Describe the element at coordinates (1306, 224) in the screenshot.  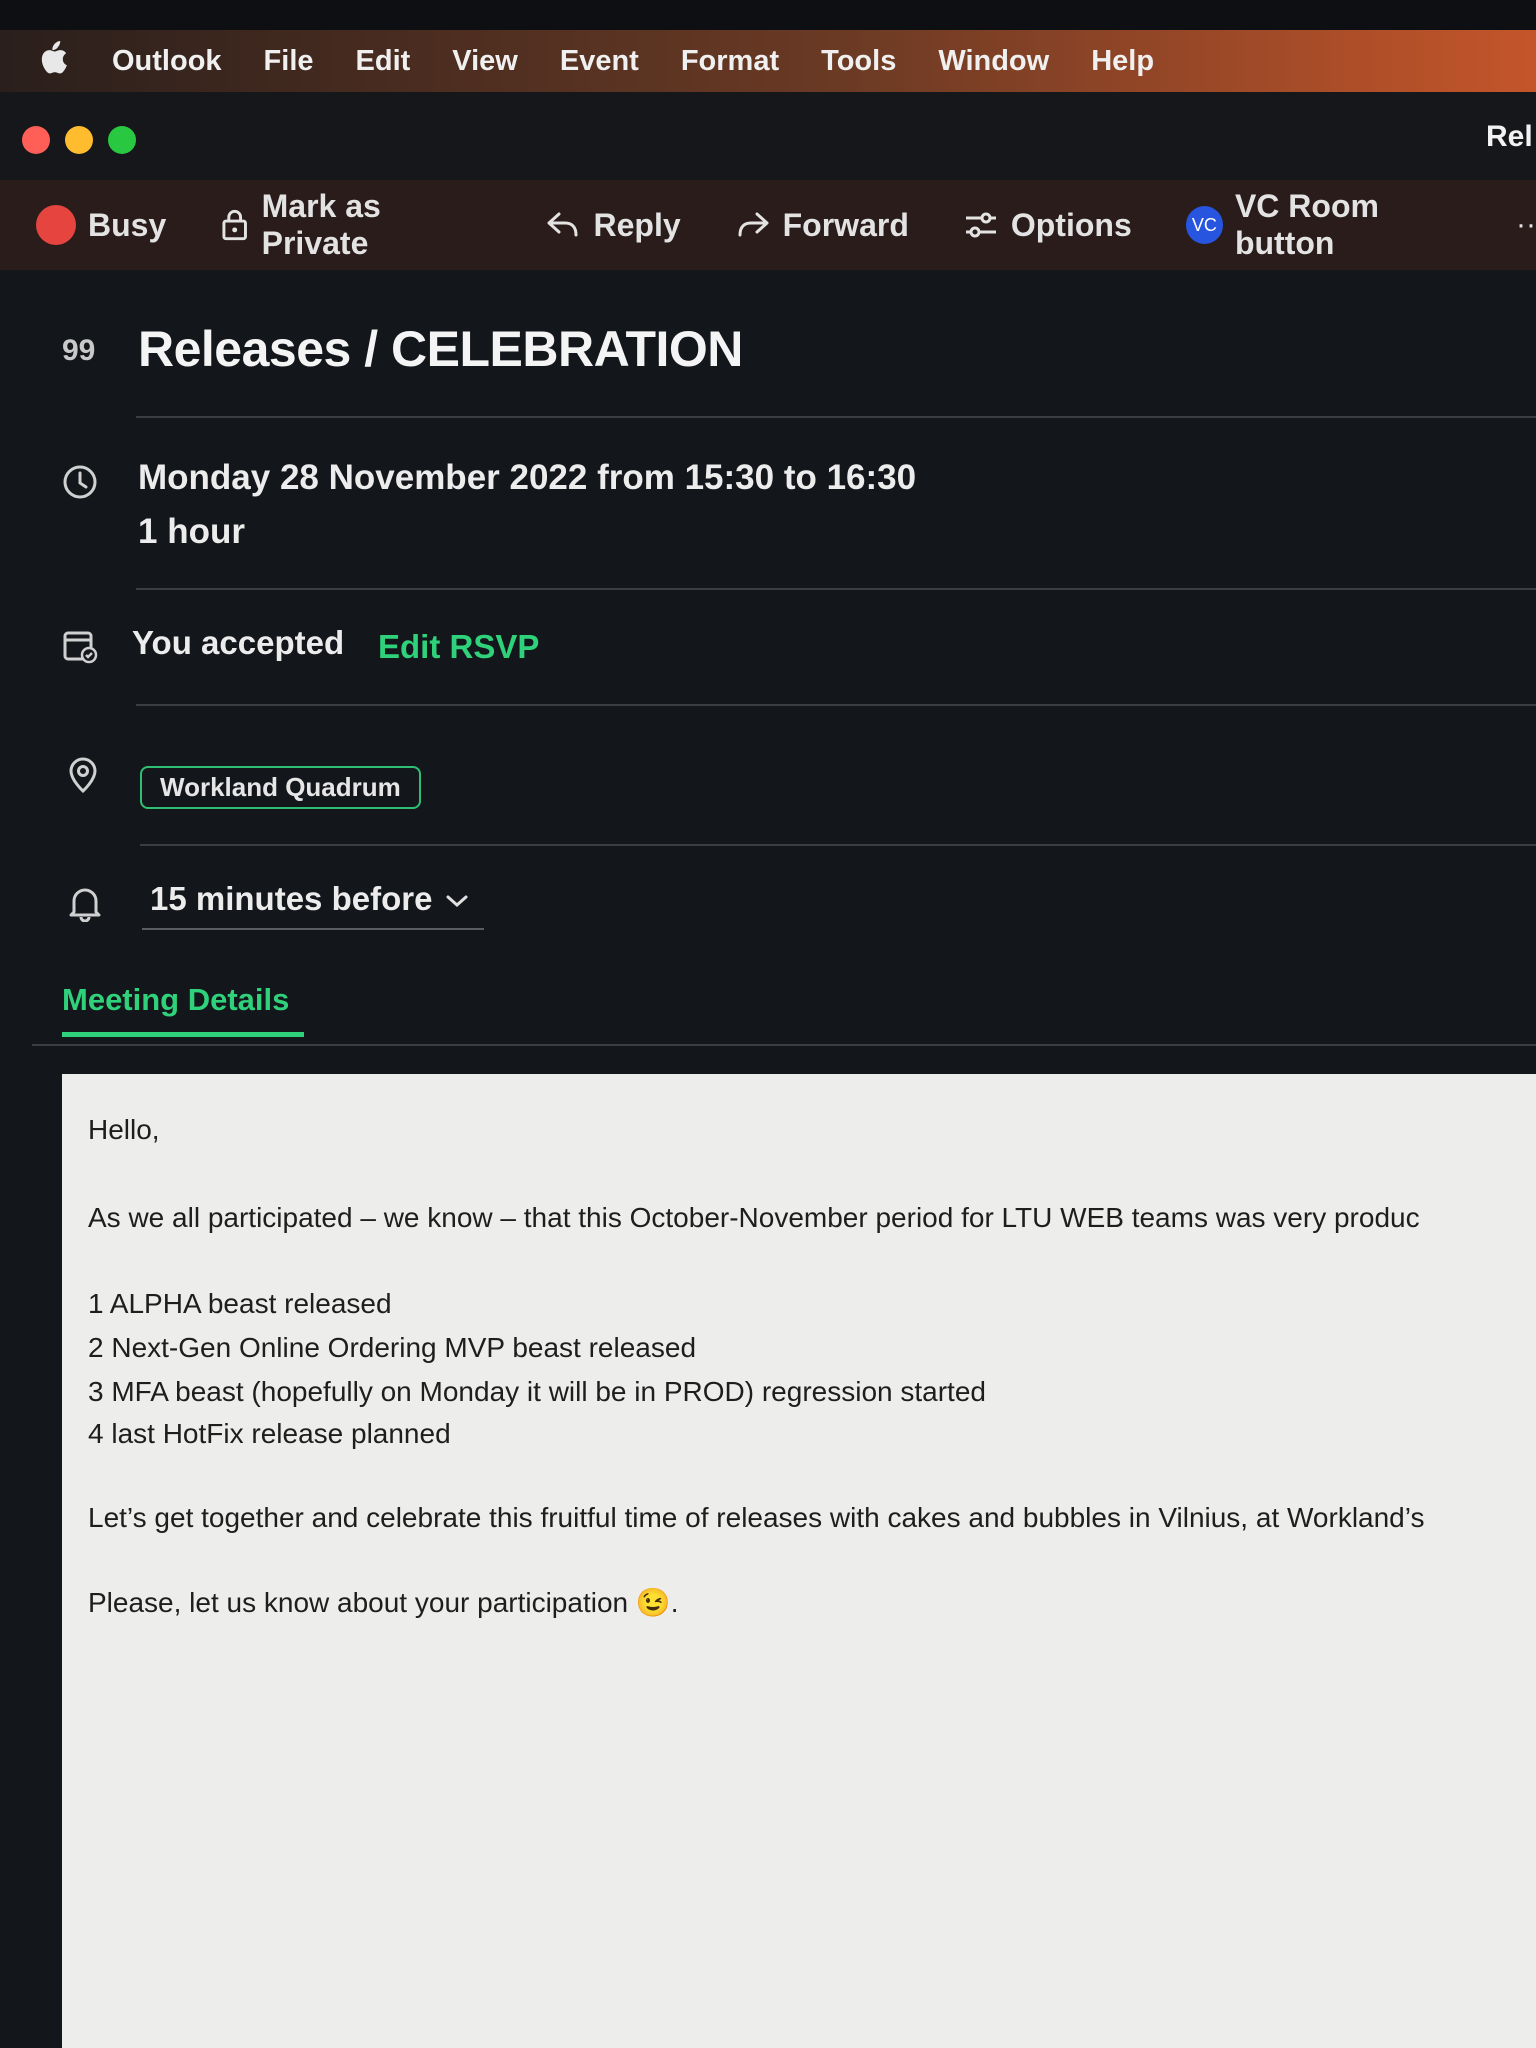
I see `vc-room-label: VC Room button` at that location.